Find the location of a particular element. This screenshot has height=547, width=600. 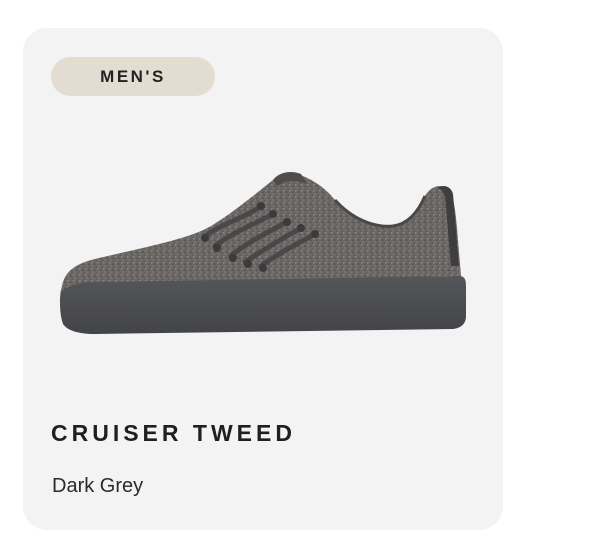

shoe-upper is located at coordinates (261, 232).